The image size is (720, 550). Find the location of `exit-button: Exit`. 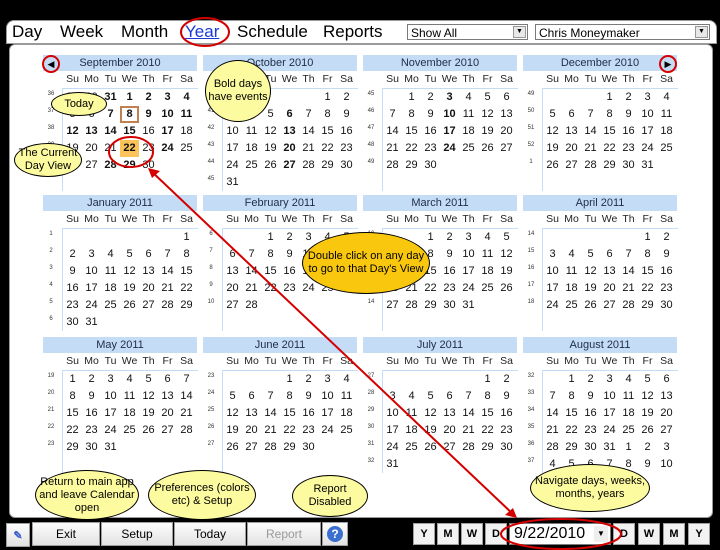

exit-button: Exit is located at coordinates (66, 534).